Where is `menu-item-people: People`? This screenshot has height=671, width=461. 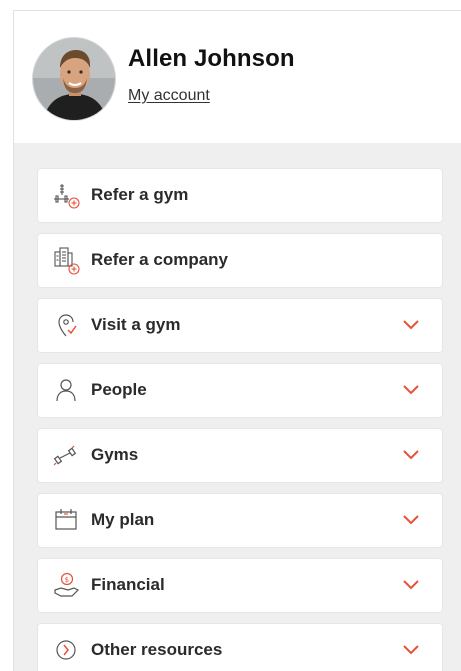 menu-item-people: People is located at coordinates (240, 390).